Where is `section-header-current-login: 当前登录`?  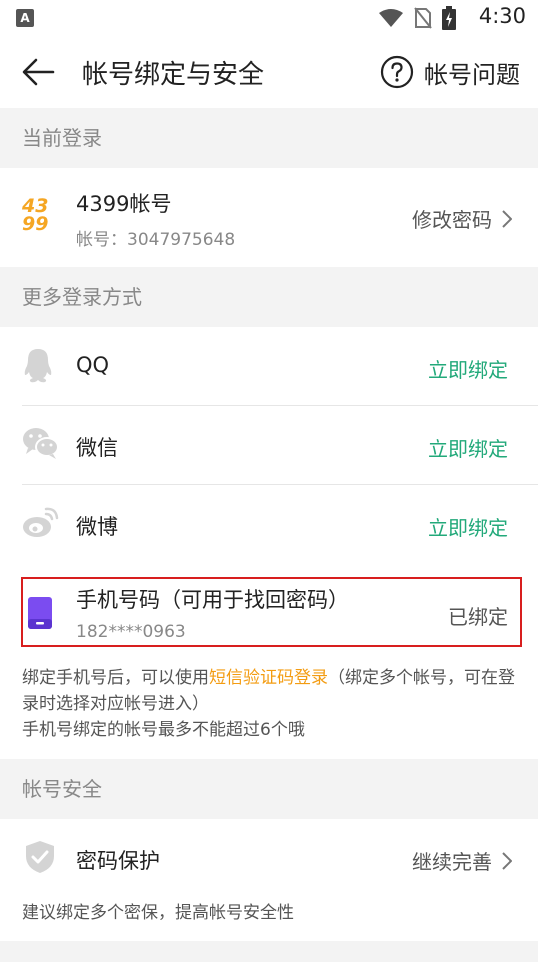
section-header-current-login: 当前登录 is located at coordinates (269, 138).